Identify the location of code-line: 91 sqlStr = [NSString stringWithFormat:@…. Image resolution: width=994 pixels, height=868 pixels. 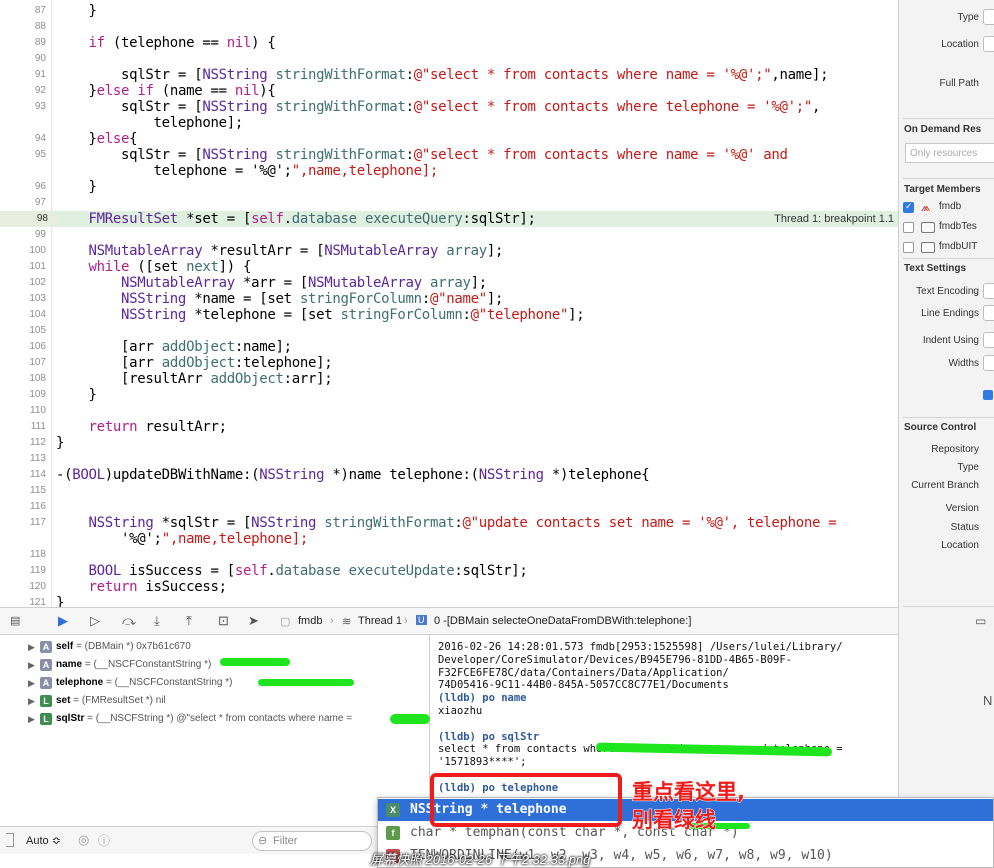
(449, 75).